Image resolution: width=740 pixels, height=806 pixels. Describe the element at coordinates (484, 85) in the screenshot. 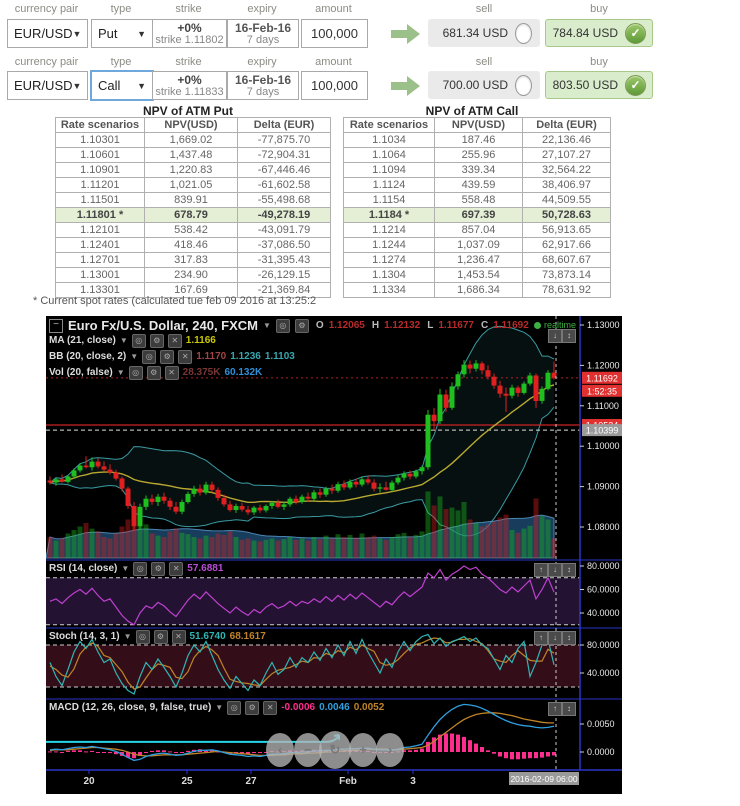

I see `sell-button: 700.00 USD` at that location.